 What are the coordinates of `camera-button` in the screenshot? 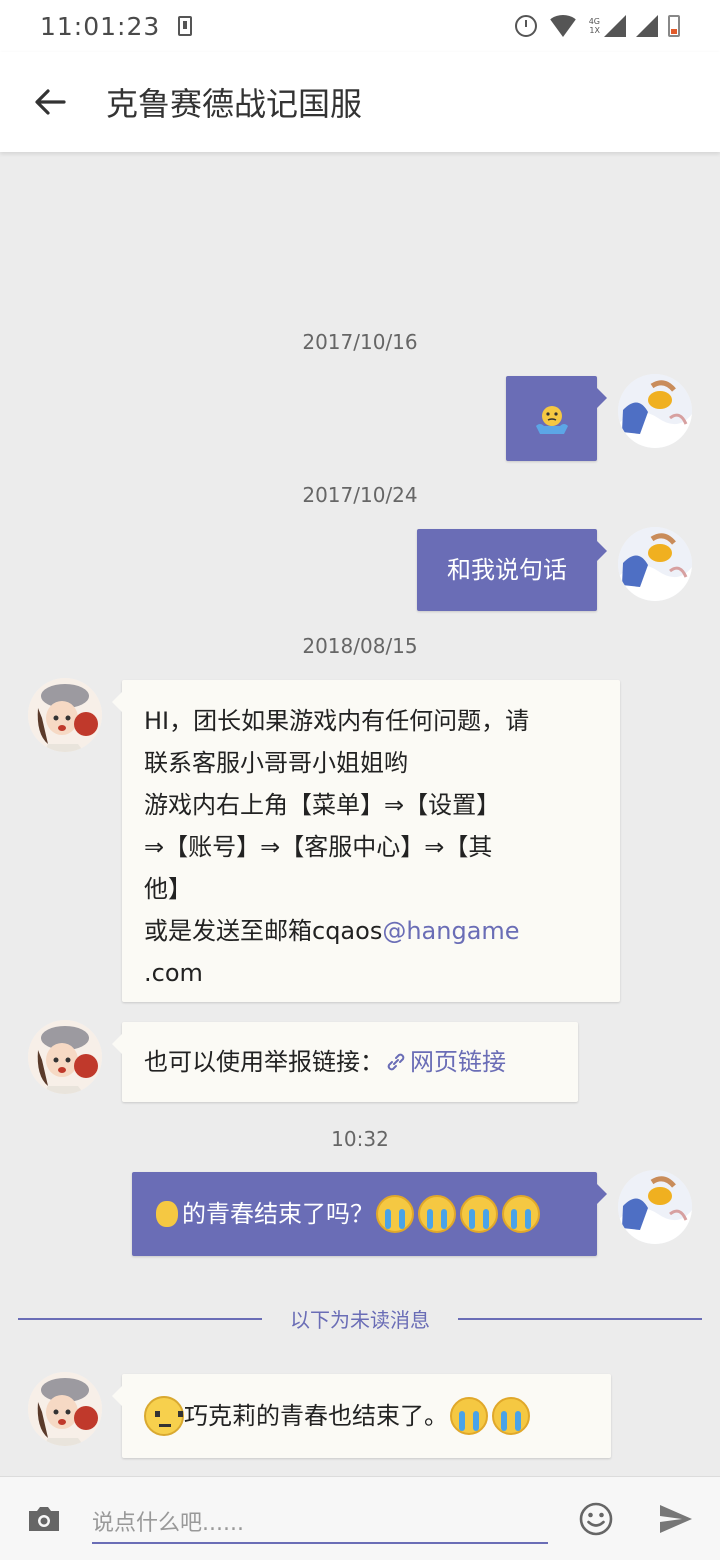 It's located at (44, 1519).